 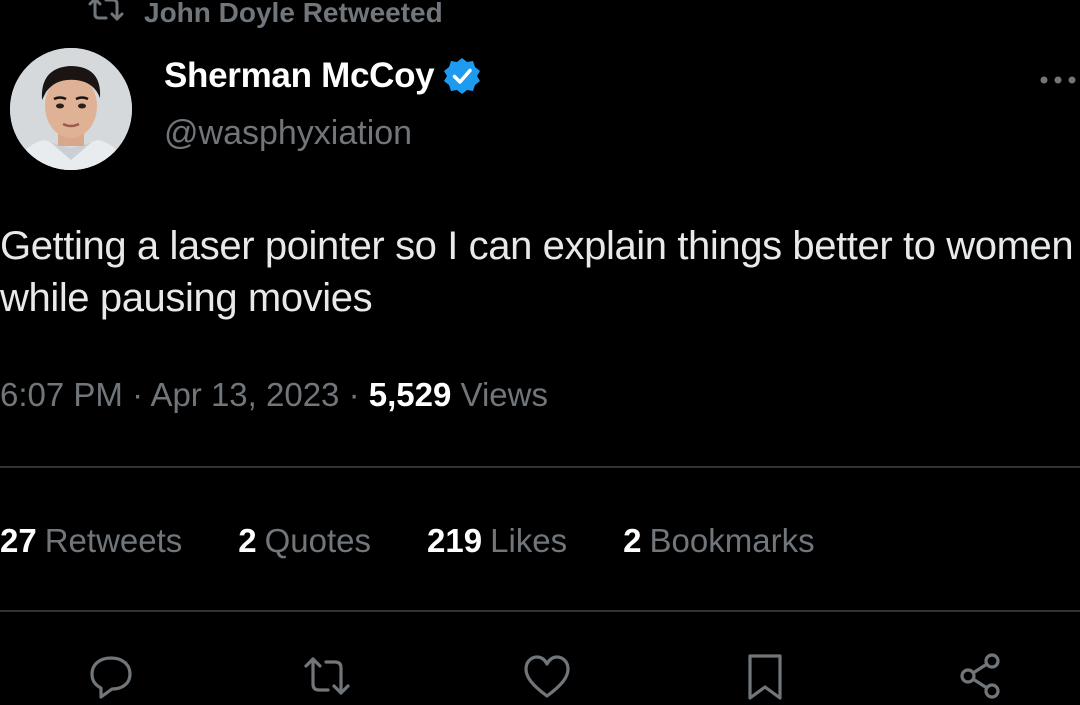 I want to click on likes-stat: 219 Likes, so click(x=497, y=541).